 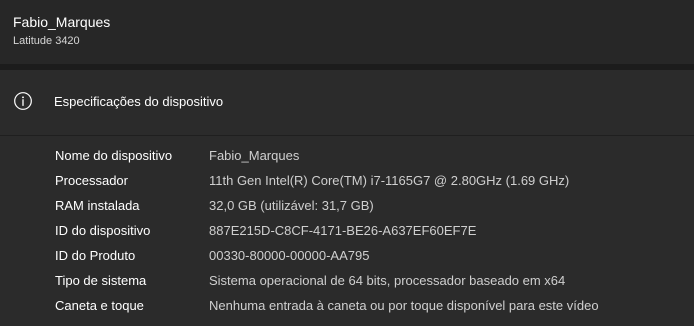 What do you see at coordinates (139, 101) in the screenshot?
I see `section-title: Especificações do dispositivo` at bounding box center [139, 101].